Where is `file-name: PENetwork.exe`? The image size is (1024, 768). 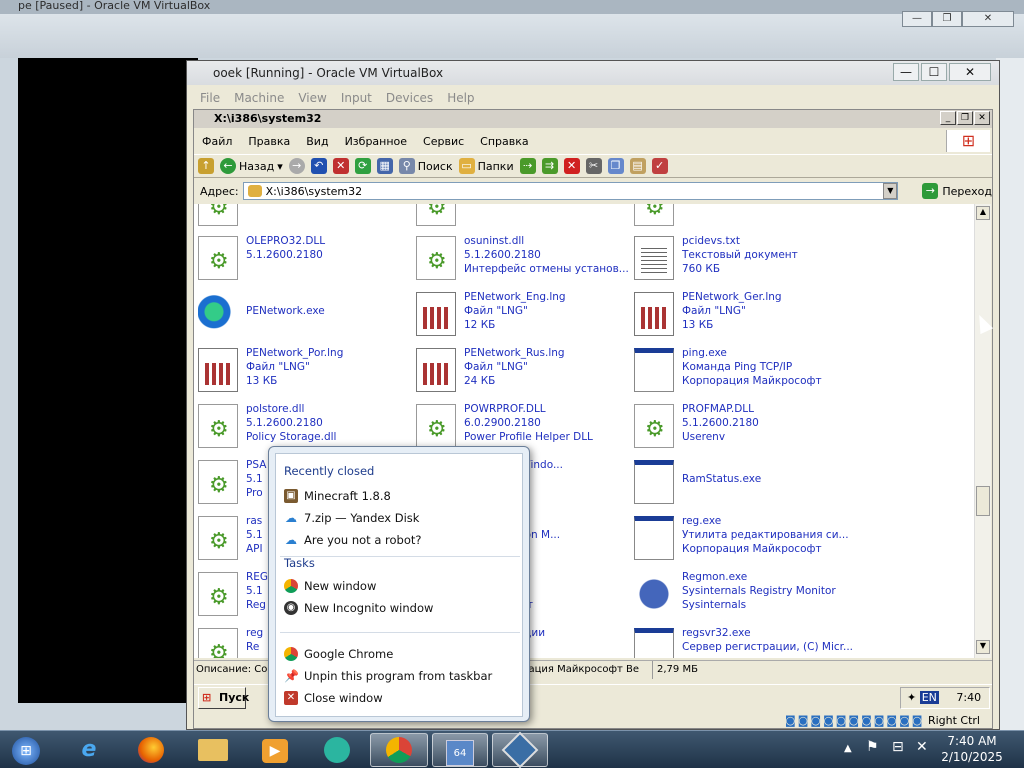 file-name: PENetwork.exe is located at coordinates (285, 311).